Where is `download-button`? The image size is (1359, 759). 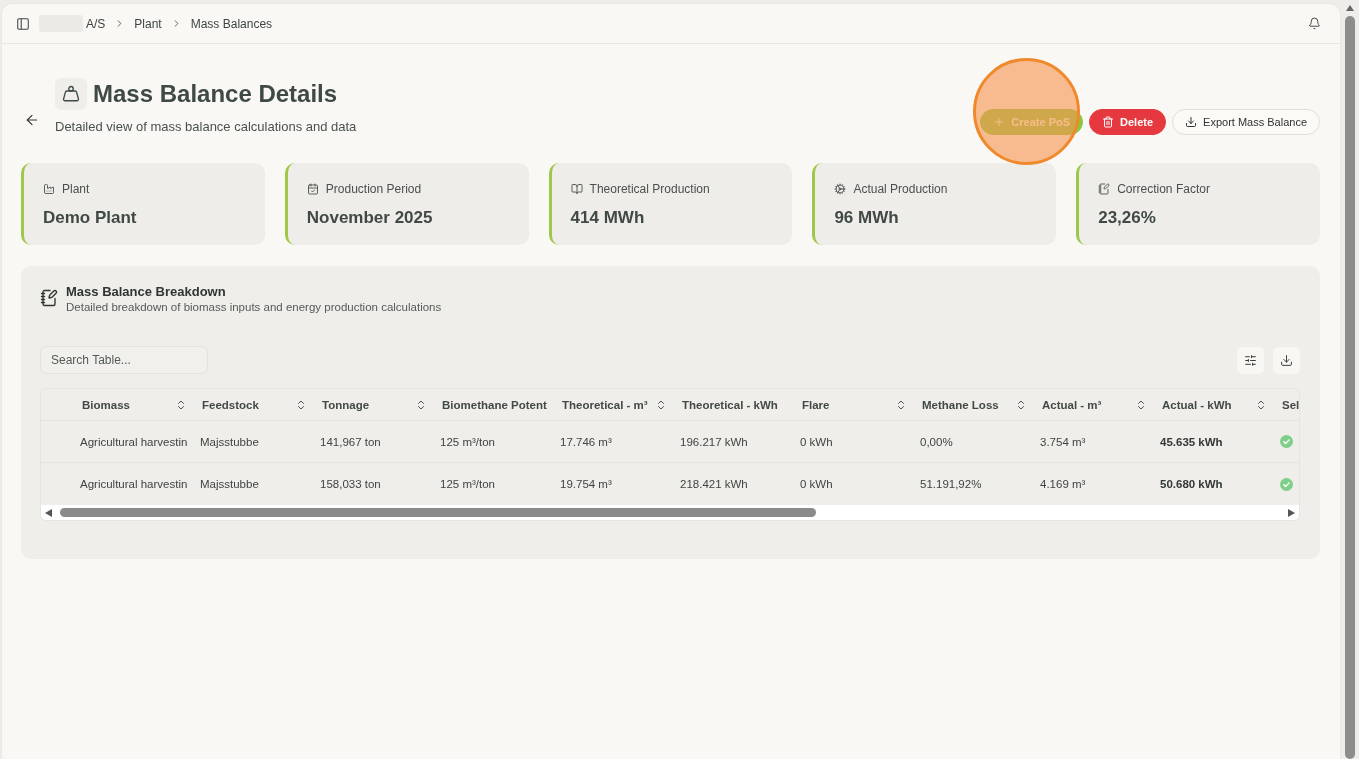
download-button is located at coordinates (1286, 360).